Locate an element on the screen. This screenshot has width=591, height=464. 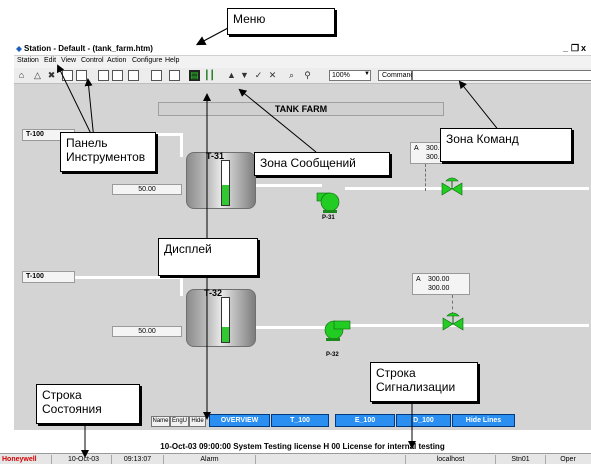
status-mode: Oper is located at coordinates (568, 459).